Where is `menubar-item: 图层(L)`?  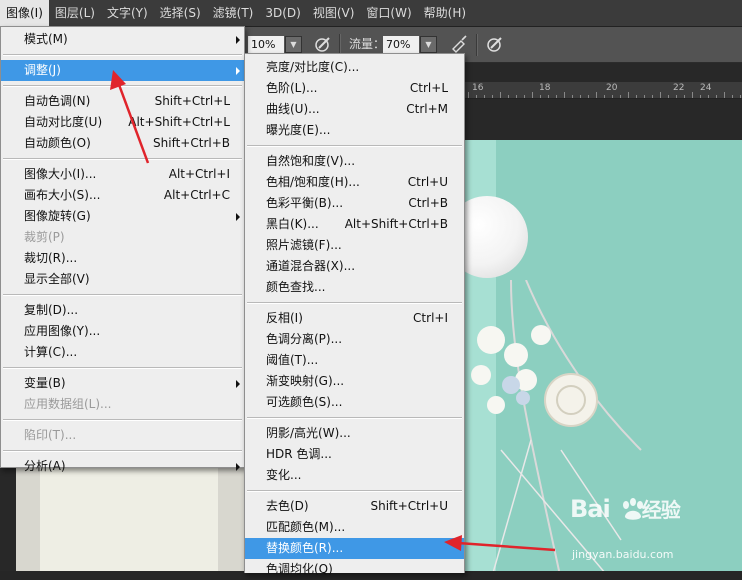 menubar-item: 图层(L) is located at coordinates (75, 13).